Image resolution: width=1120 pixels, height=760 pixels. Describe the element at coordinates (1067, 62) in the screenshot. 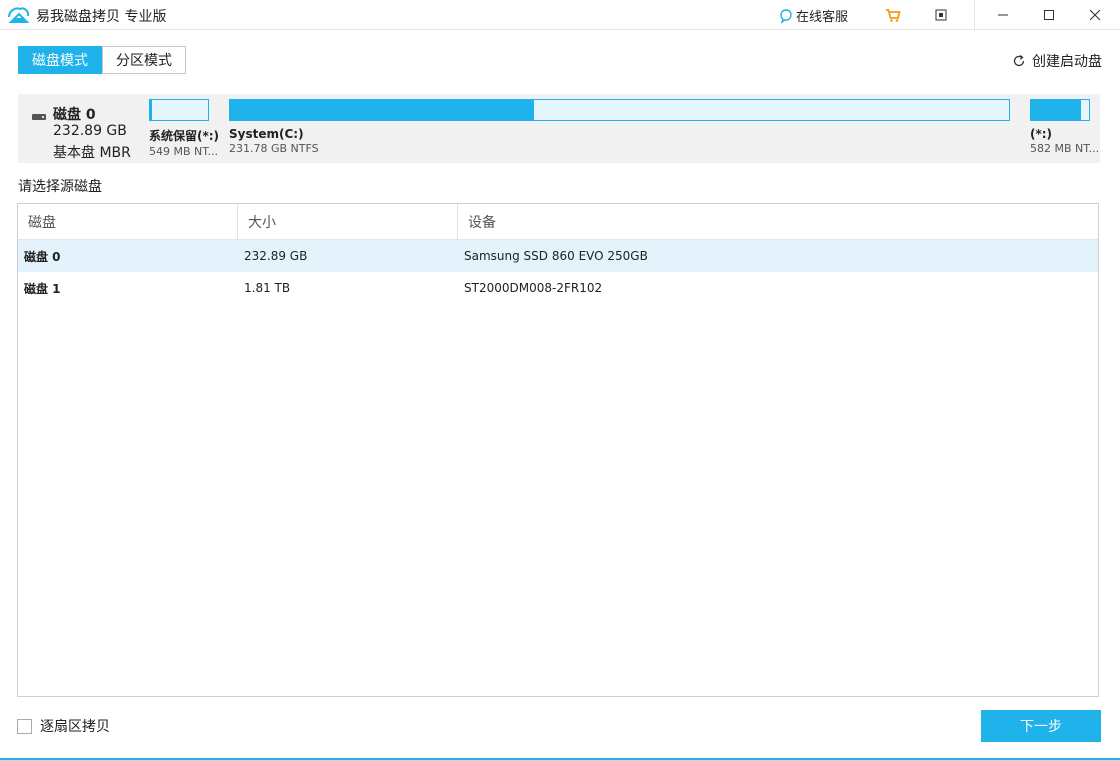

I see `create-boot-disk-label: 创建启动盘` at that location.